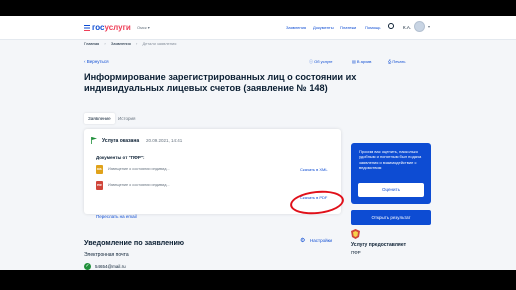 The width and height of the screenshot is (516, 290). Describe the element at coordinates (419, 26) in the screenshot. I see `avatar` at that location.